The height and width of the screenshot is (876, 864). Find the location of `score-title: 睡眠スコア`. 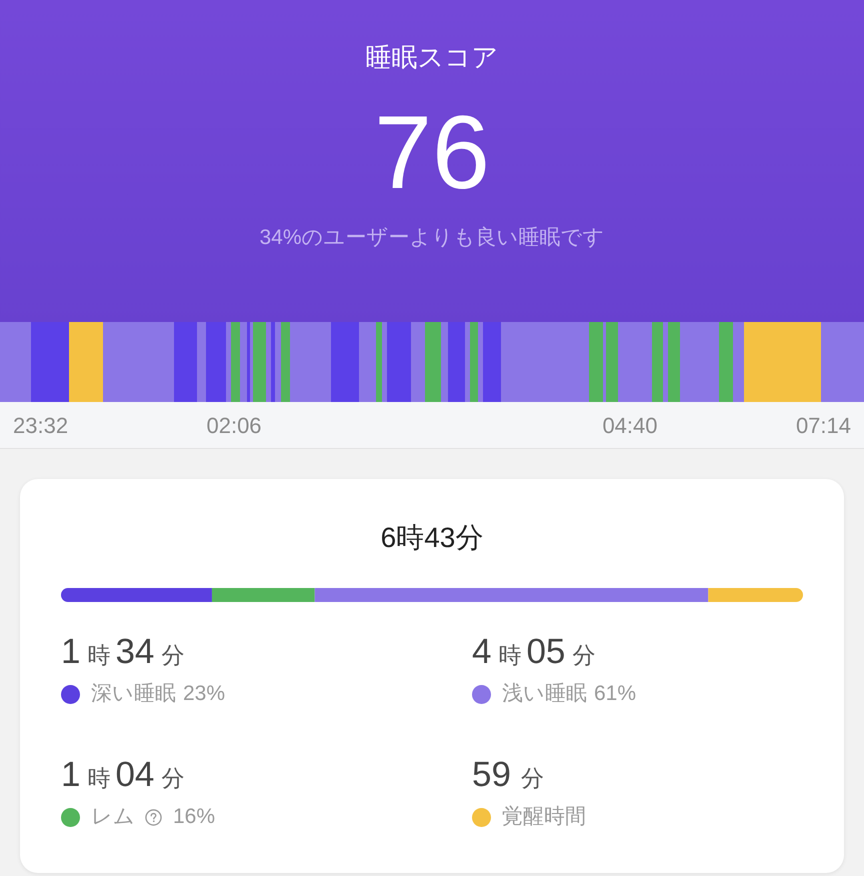

score-title: 睡眠スコア is located at coordinates (432, 57).